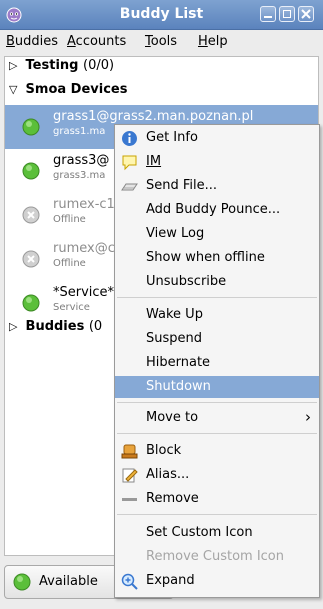 This screenshot has width=323, height=609. What do you see at coordinates (217, 282) in the screenshot?
I see `menu-unsubscribe: Unsubscribe` at bounding box center [217, 282].